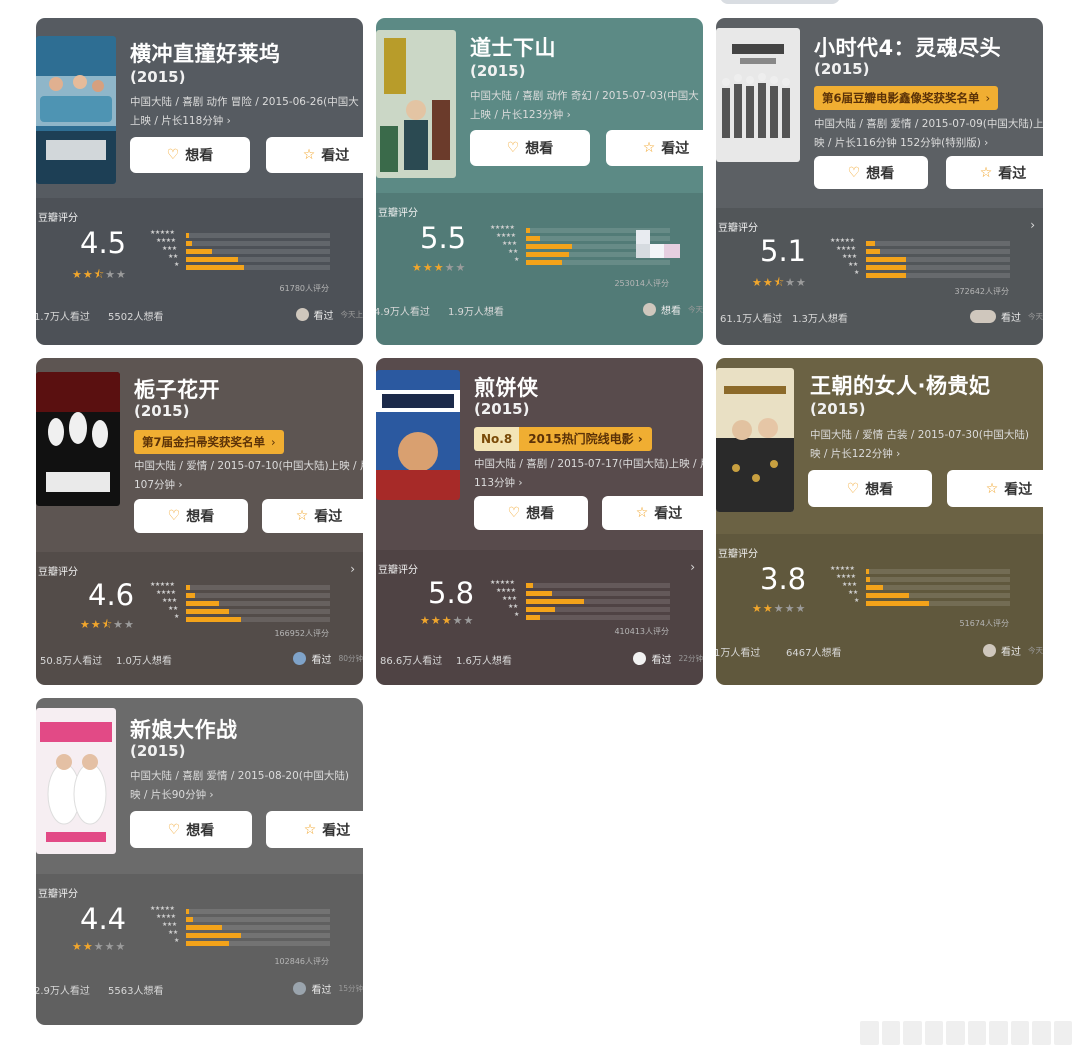 The image size is (1080, 1057). What do you see at coordinates (447, 620) in the screenshot?
I see `star-rating: ★★★★★` at bounding box center [447, 620].